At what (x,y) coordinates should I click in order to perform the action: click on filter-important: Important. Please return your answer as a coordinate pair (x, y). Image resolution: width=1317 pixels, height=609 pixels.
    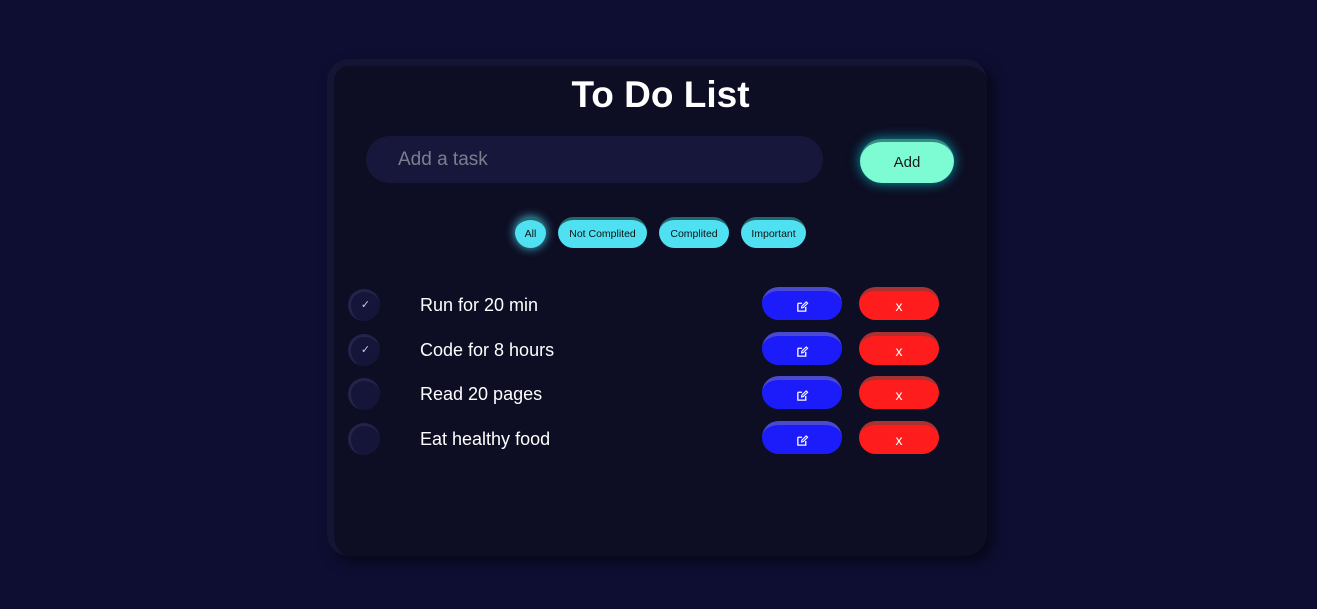
    Looking at the image, I should click on (773, 232).